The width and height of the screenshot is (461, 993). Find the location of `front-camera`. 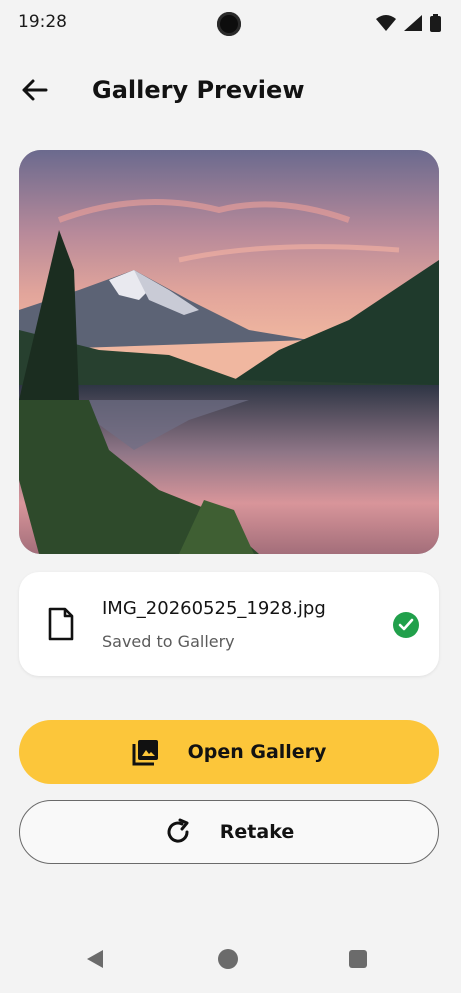

front-camera is located at coordinates (229, 24).